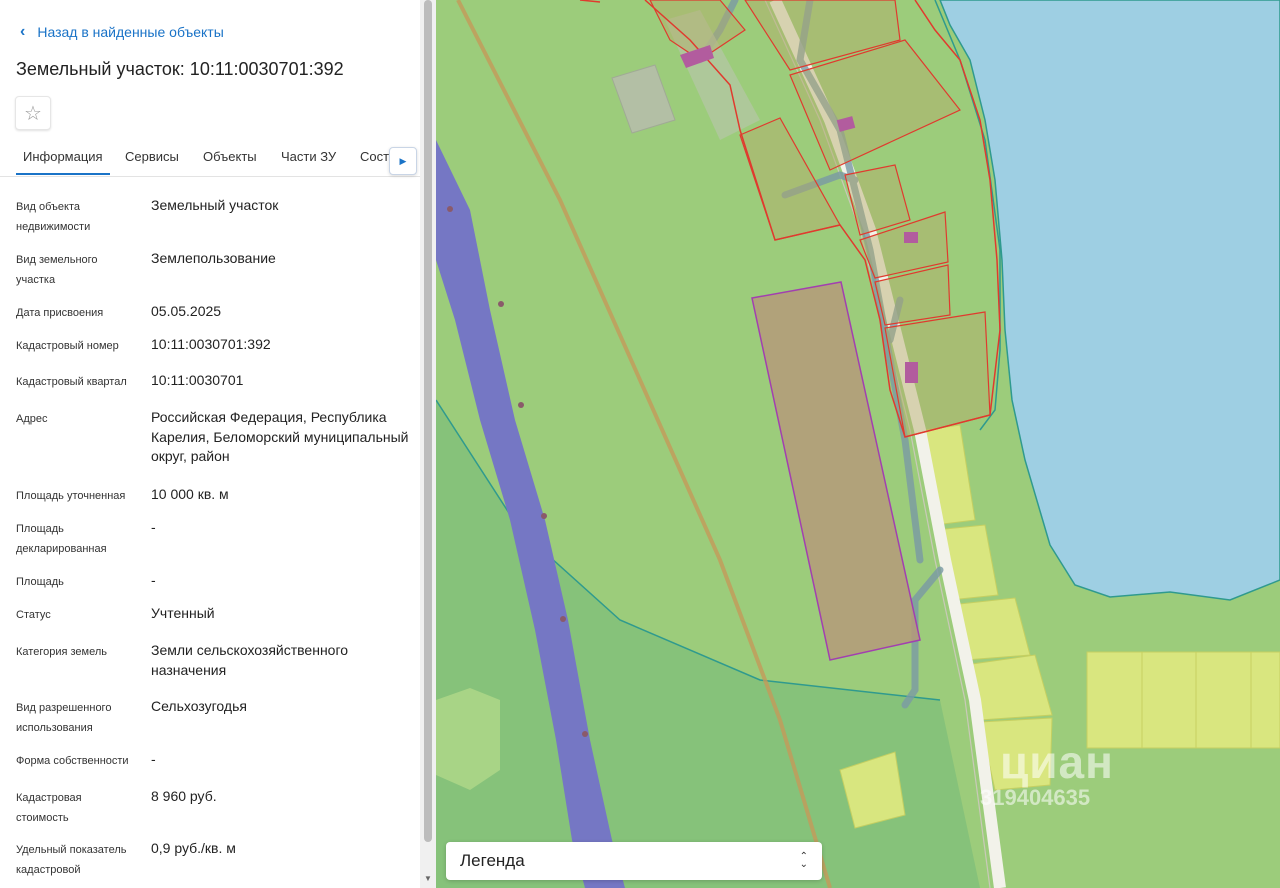  I want to click on tab-information: Информация, so click(63, 157).